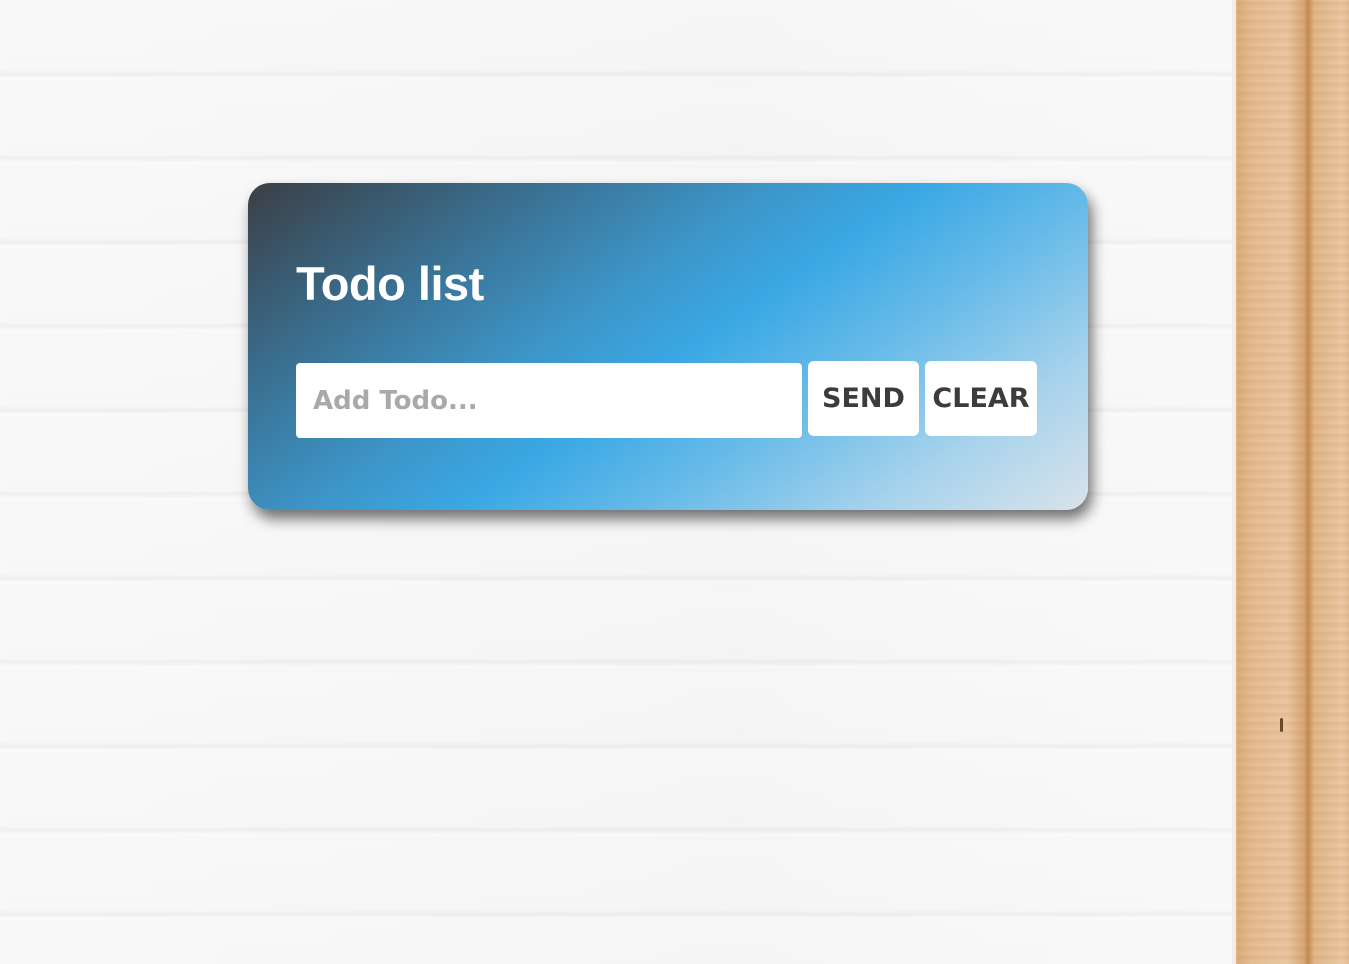 The height and width of the screenshot is (964, 1349). Describe the element at coordinates (863, 398) in the screenshot. I see `send-button: SEND` at that location.